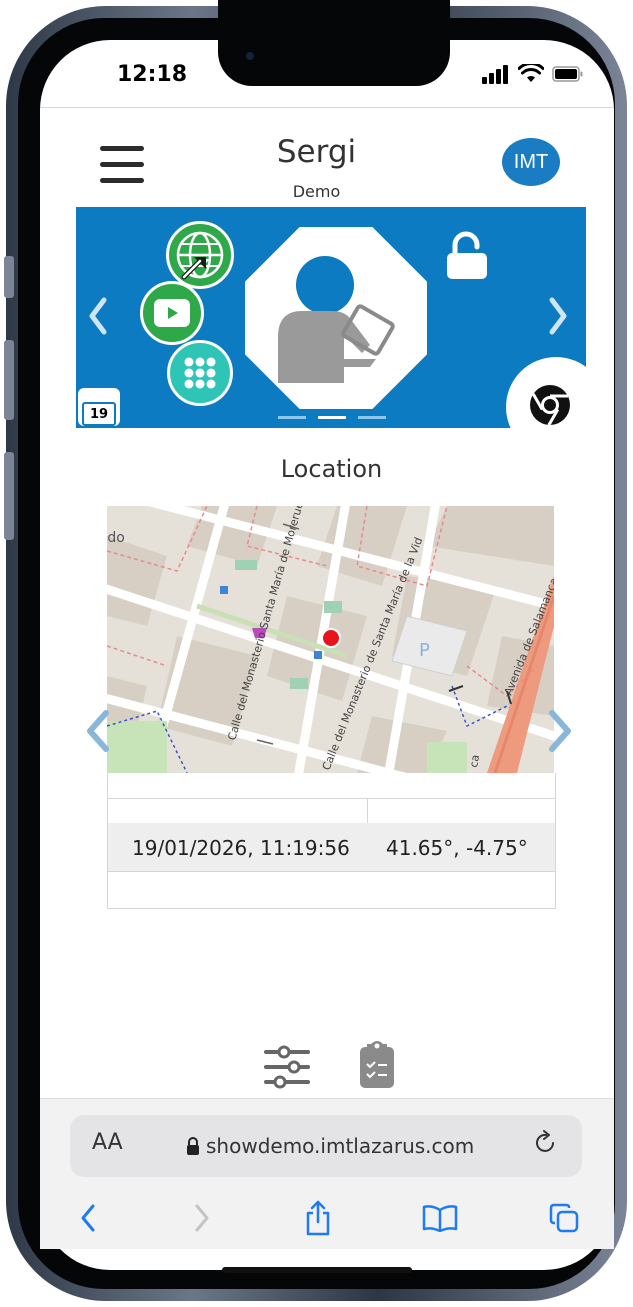 Image resolution: width=633 pixels, height=1307 pixels. What do you see at coordinates (567, 74) in the screenshot?
I see `battery-icon` at bounding box center [567, 74].